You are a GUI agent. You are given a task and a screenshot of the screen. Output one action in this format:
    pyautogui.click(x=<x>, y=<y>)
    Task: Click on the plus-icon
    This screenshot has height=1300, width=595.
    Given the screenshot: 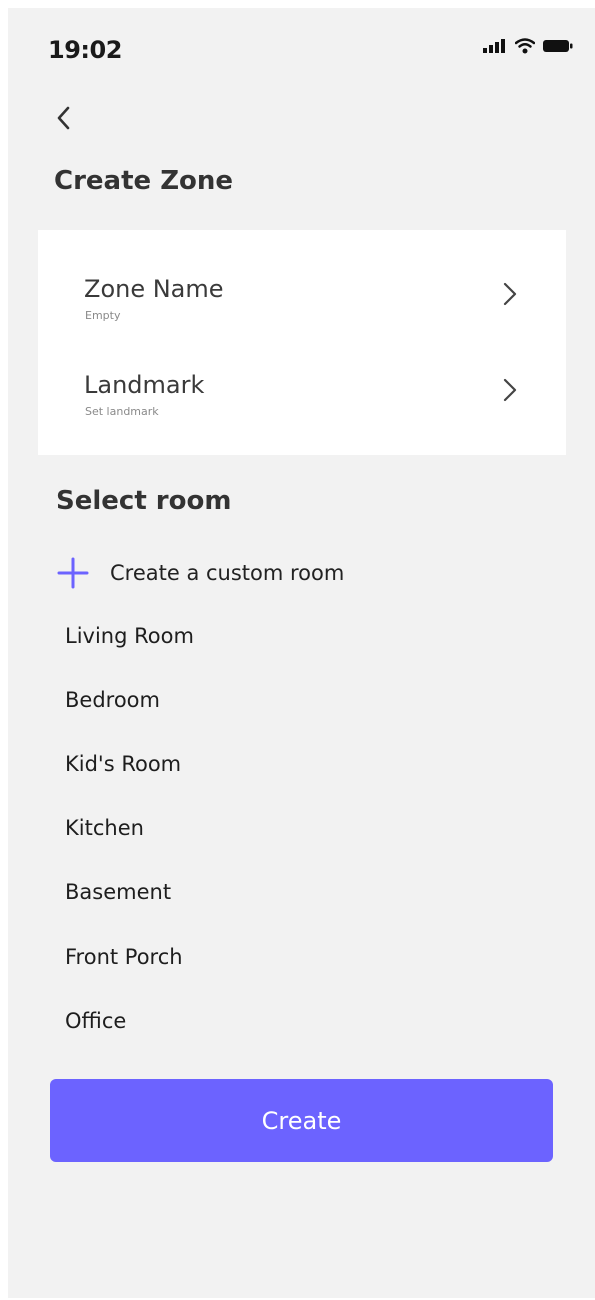 What is the action you would take?
    pyautogui.click(x=73, y=573)
    